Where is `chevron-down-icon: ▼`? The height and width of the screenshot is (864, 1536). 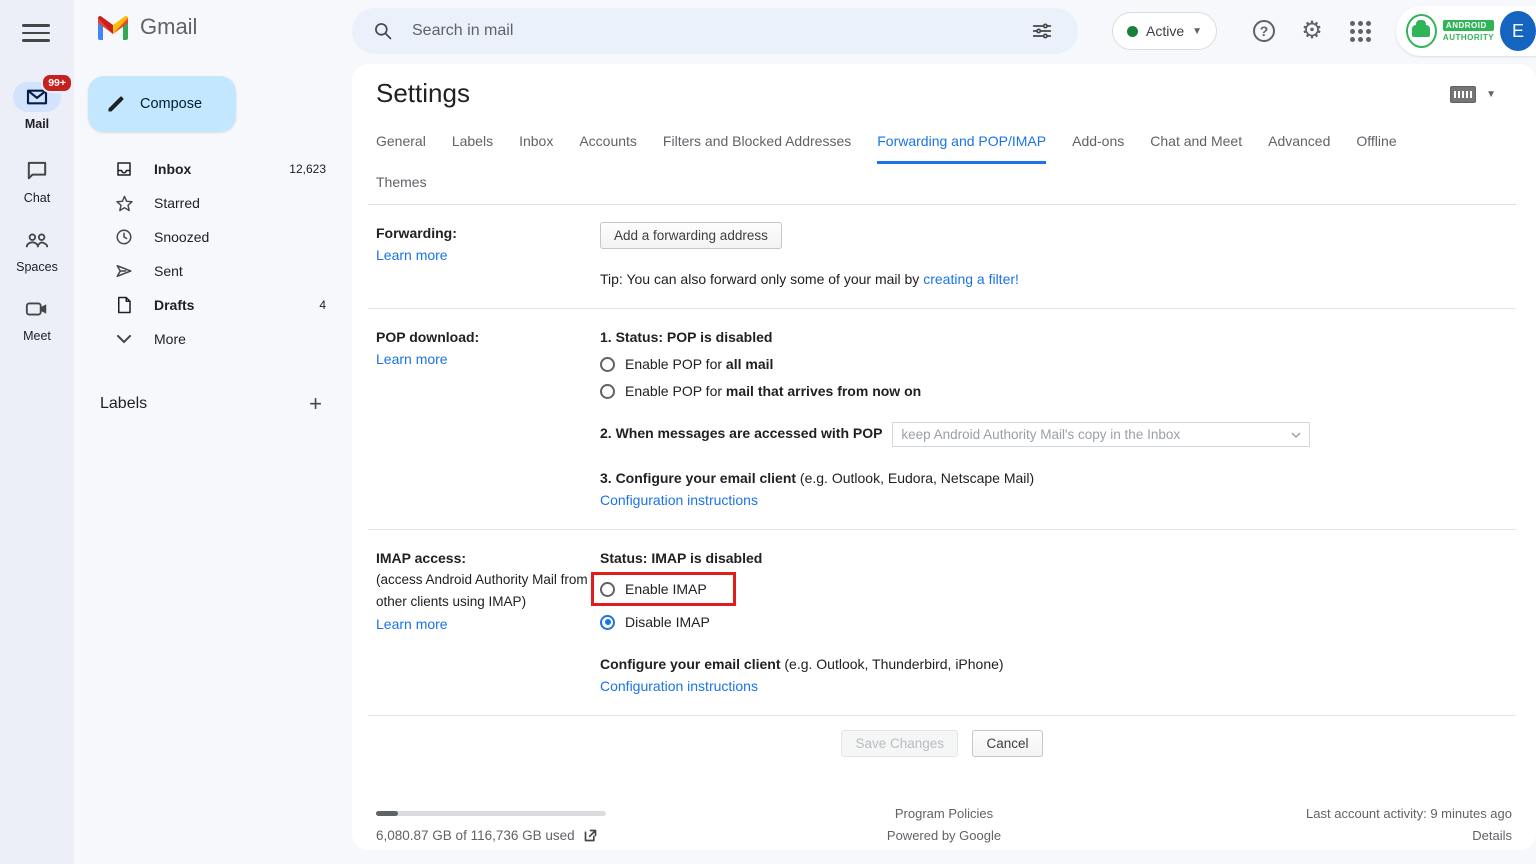 chevron-down-icon: ▼ is located at coordinates (1197, 31).